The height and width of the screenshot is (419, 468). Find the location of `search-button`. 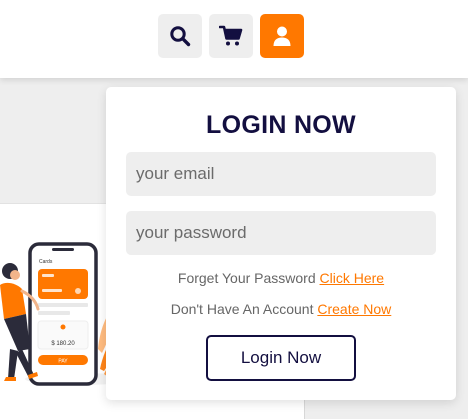

search-button is located at coordinates (180, 36).